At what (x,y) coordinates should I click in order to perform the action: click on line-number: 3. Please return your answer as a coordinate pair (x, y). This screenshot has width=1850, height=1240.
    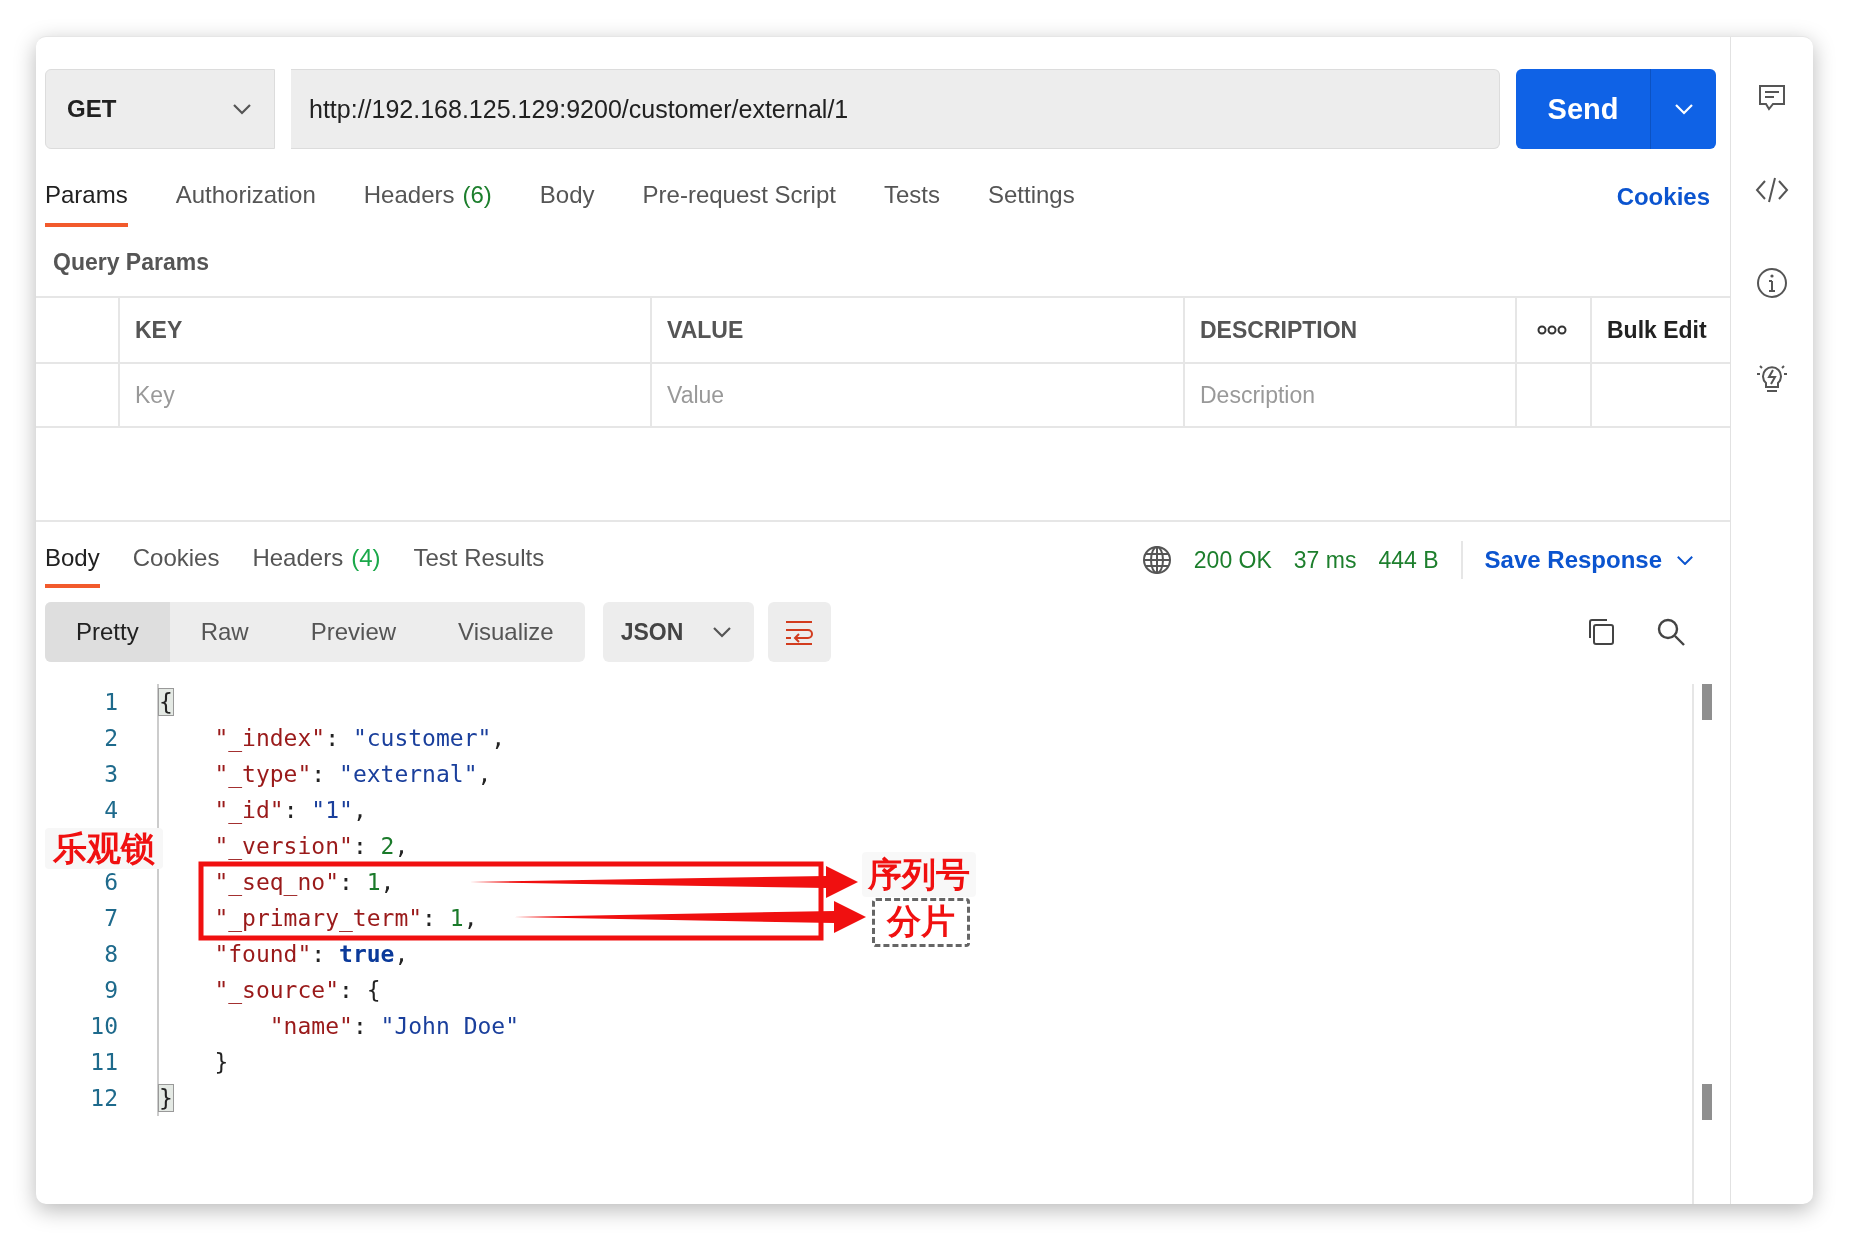
    Looking at the image, I should click on (110, 774).